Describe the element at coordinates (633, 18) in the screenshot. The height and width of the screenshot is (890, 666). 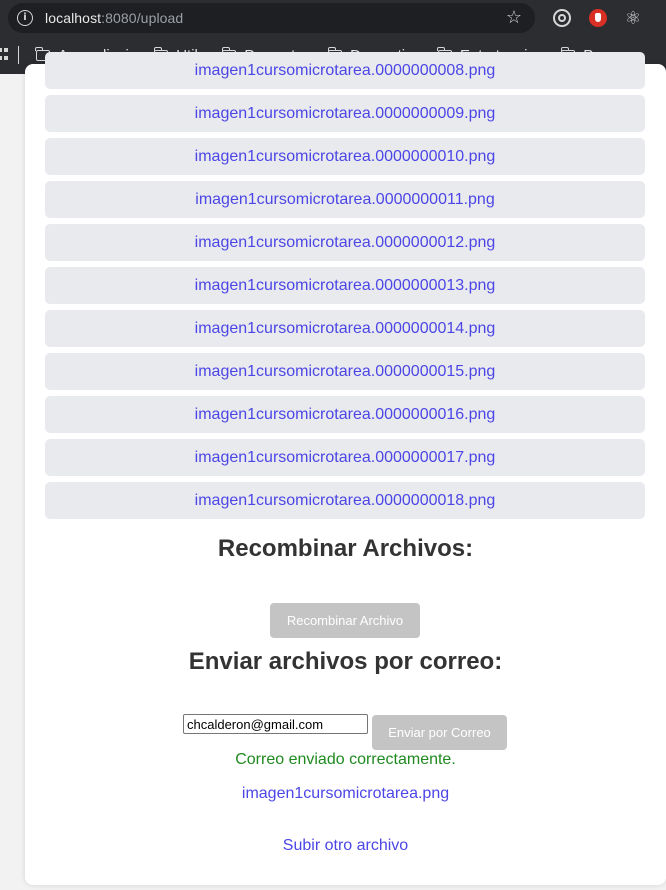
I see `extension-react-icon: ⚛` at that location.